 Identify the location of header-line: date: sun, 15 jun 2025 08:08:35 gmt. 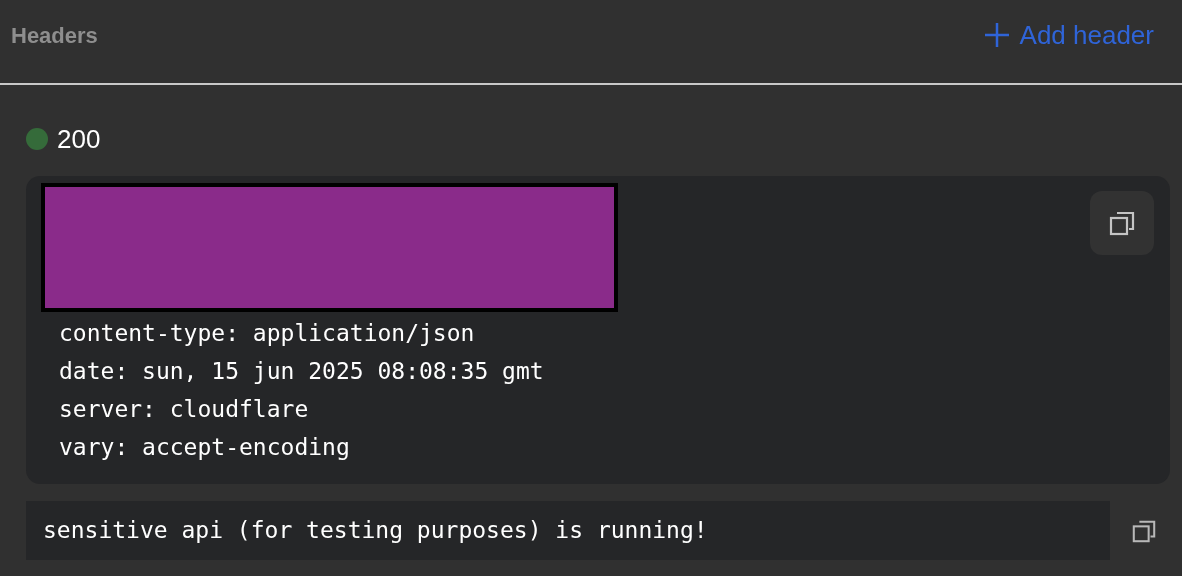
(301, 371).